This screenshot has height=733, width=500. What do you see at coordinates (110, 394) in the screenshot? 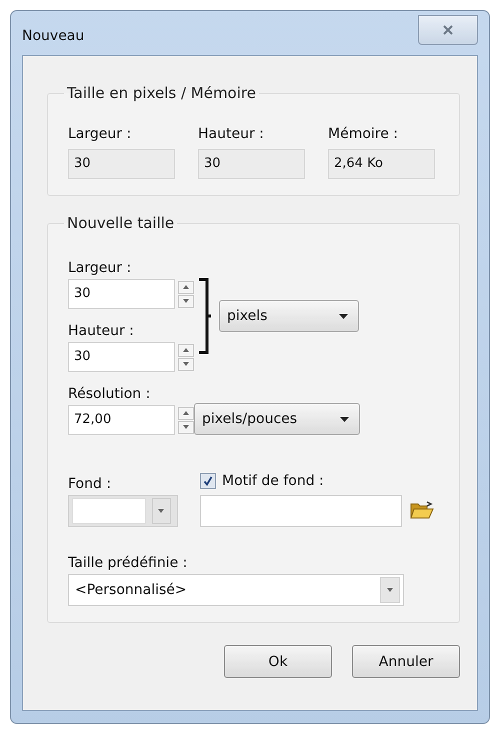
I see `field-label: Résolution :` at bounding box center [110, 394].